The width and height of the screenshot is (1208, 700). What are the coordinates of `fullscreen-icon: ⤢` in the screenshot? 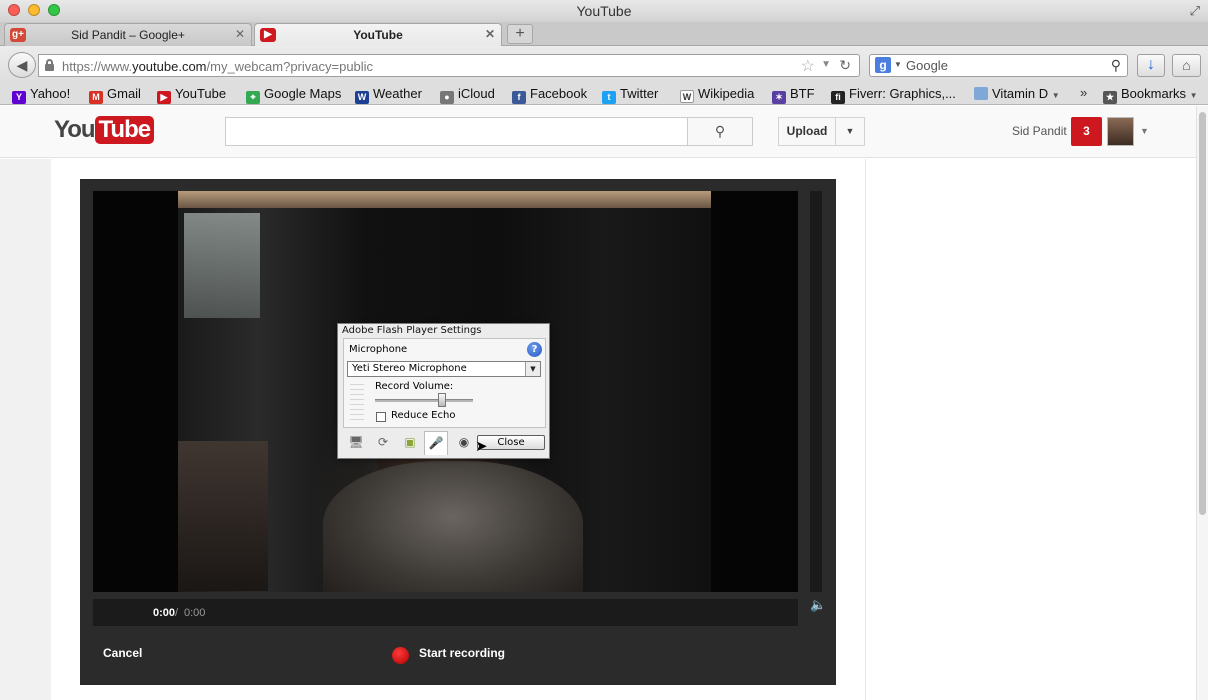 It's located at (1195, 11).